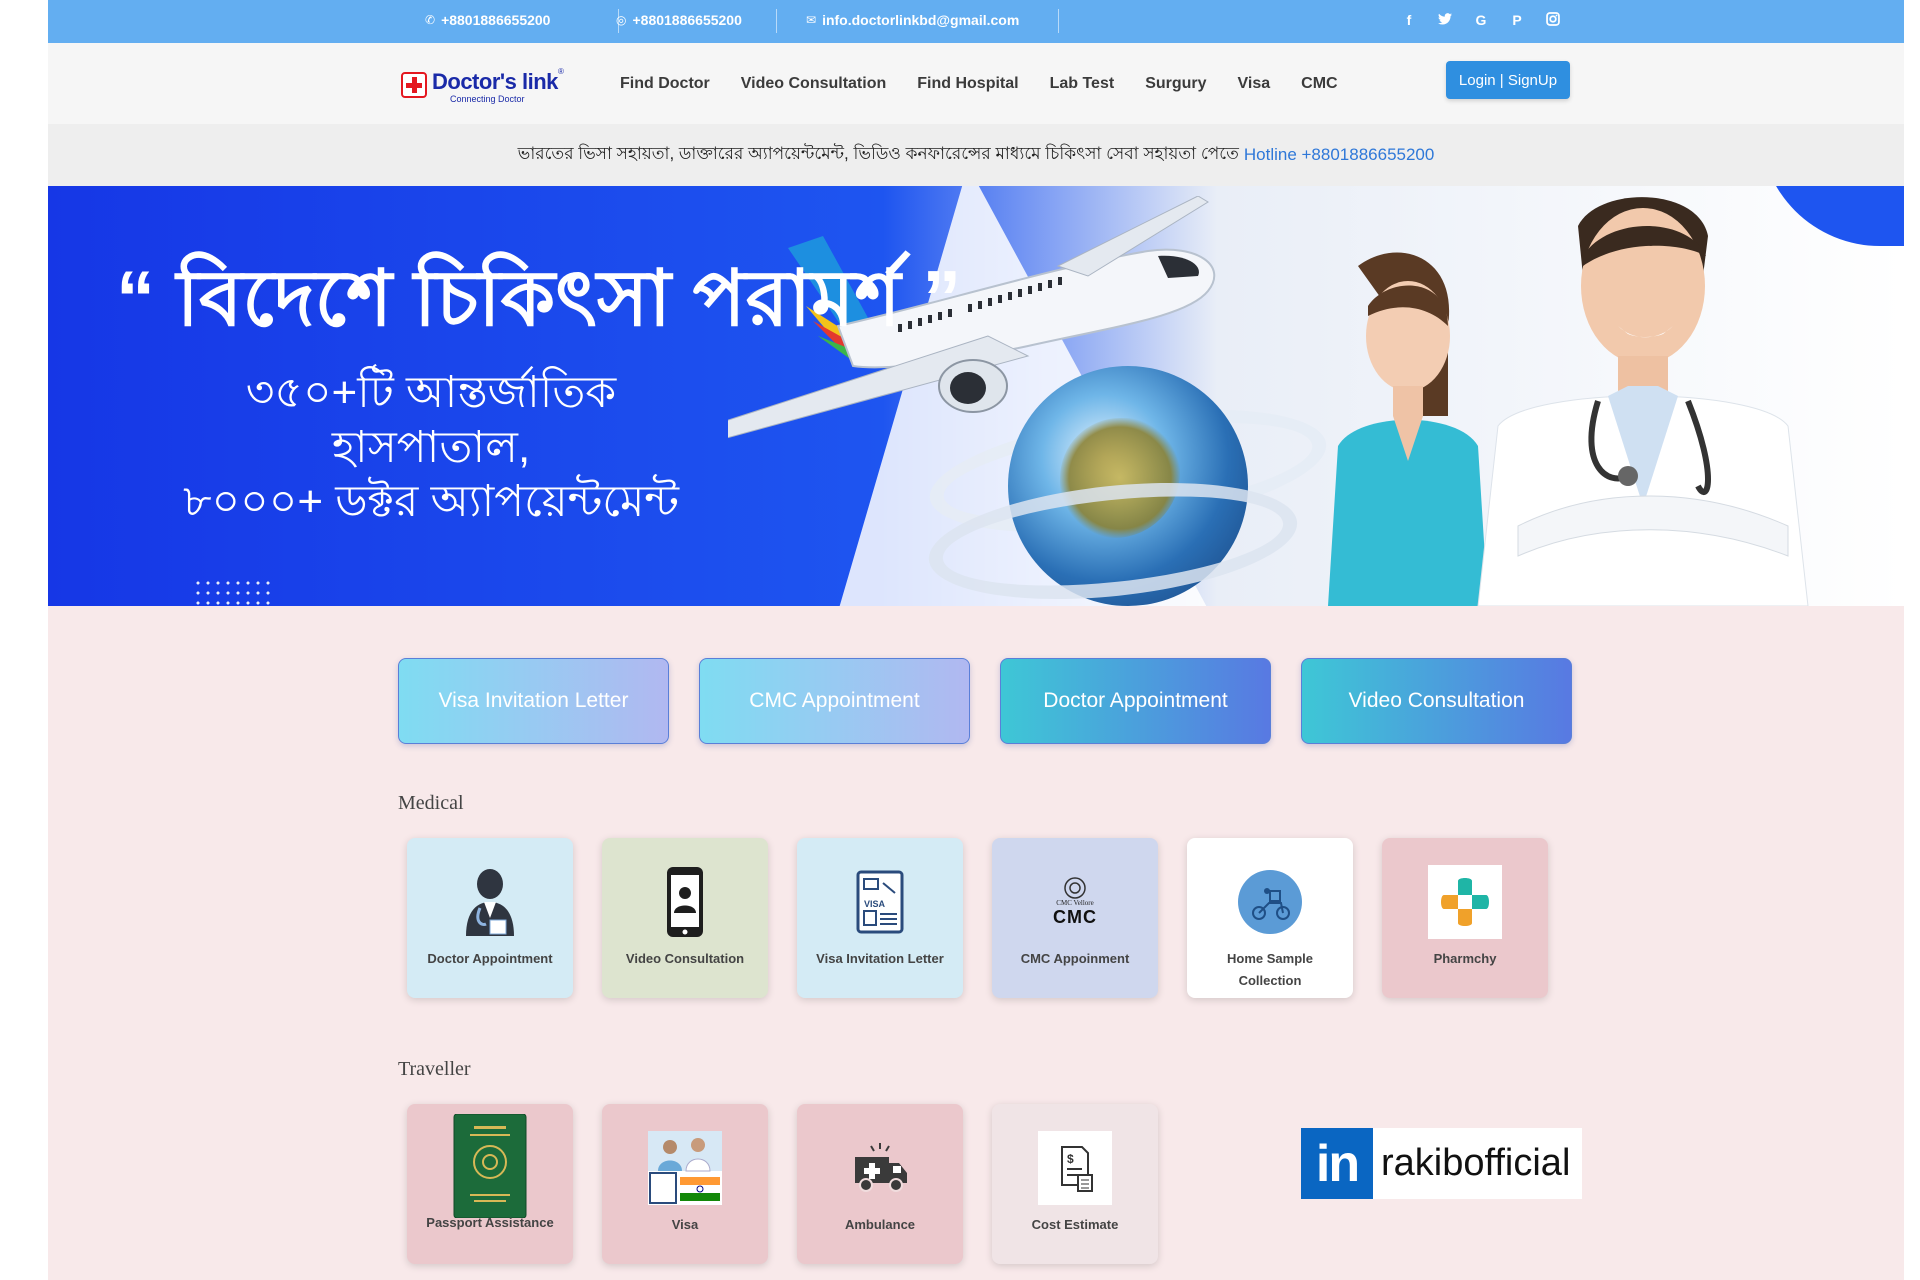  I want to click on visa-document-icon: VISA, so click(880, 902).